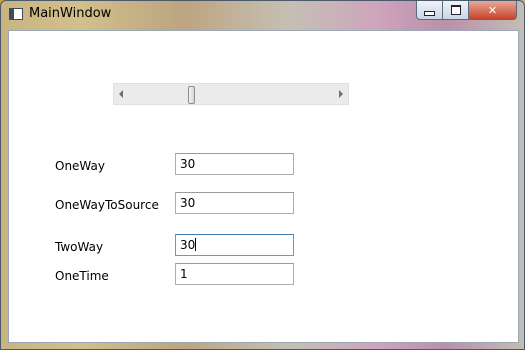  I want to click on minimize-icon, so click(429, 13).